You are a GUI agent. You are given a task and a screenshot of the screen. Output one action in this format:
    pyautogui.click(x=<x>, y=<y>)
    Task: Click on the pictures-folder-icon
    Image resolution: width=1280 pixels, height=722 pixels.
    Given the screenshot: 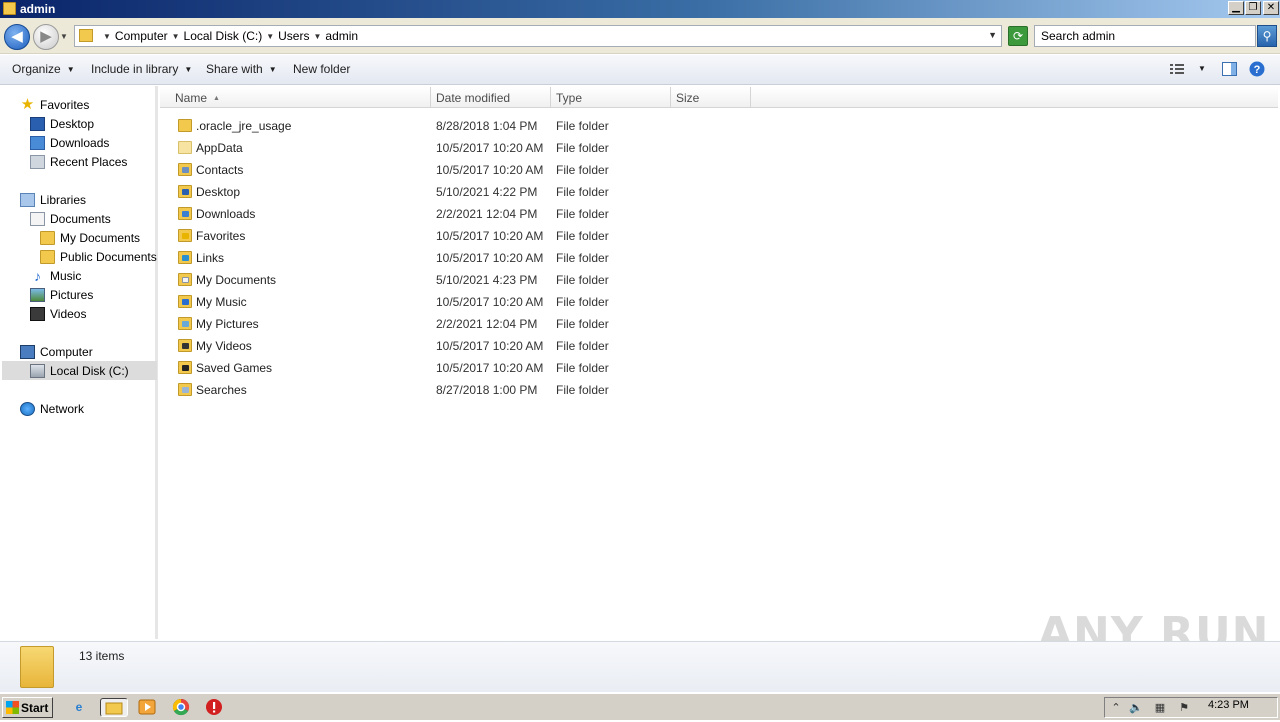 What is the action you would take?
    pyautogui.click(x=185, y=323)
    